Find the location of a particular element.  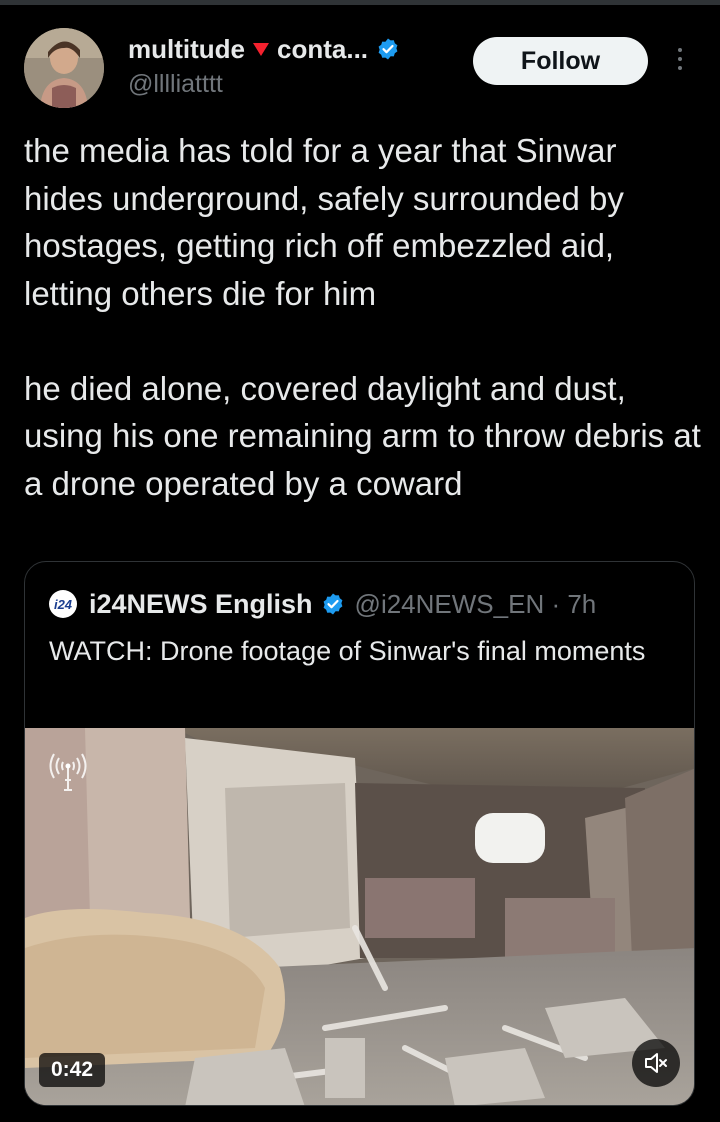

quoted-tweet-header: i24 i24NEWS English @i24NEWS_EN · 7h is located at coordinates (322, 604).